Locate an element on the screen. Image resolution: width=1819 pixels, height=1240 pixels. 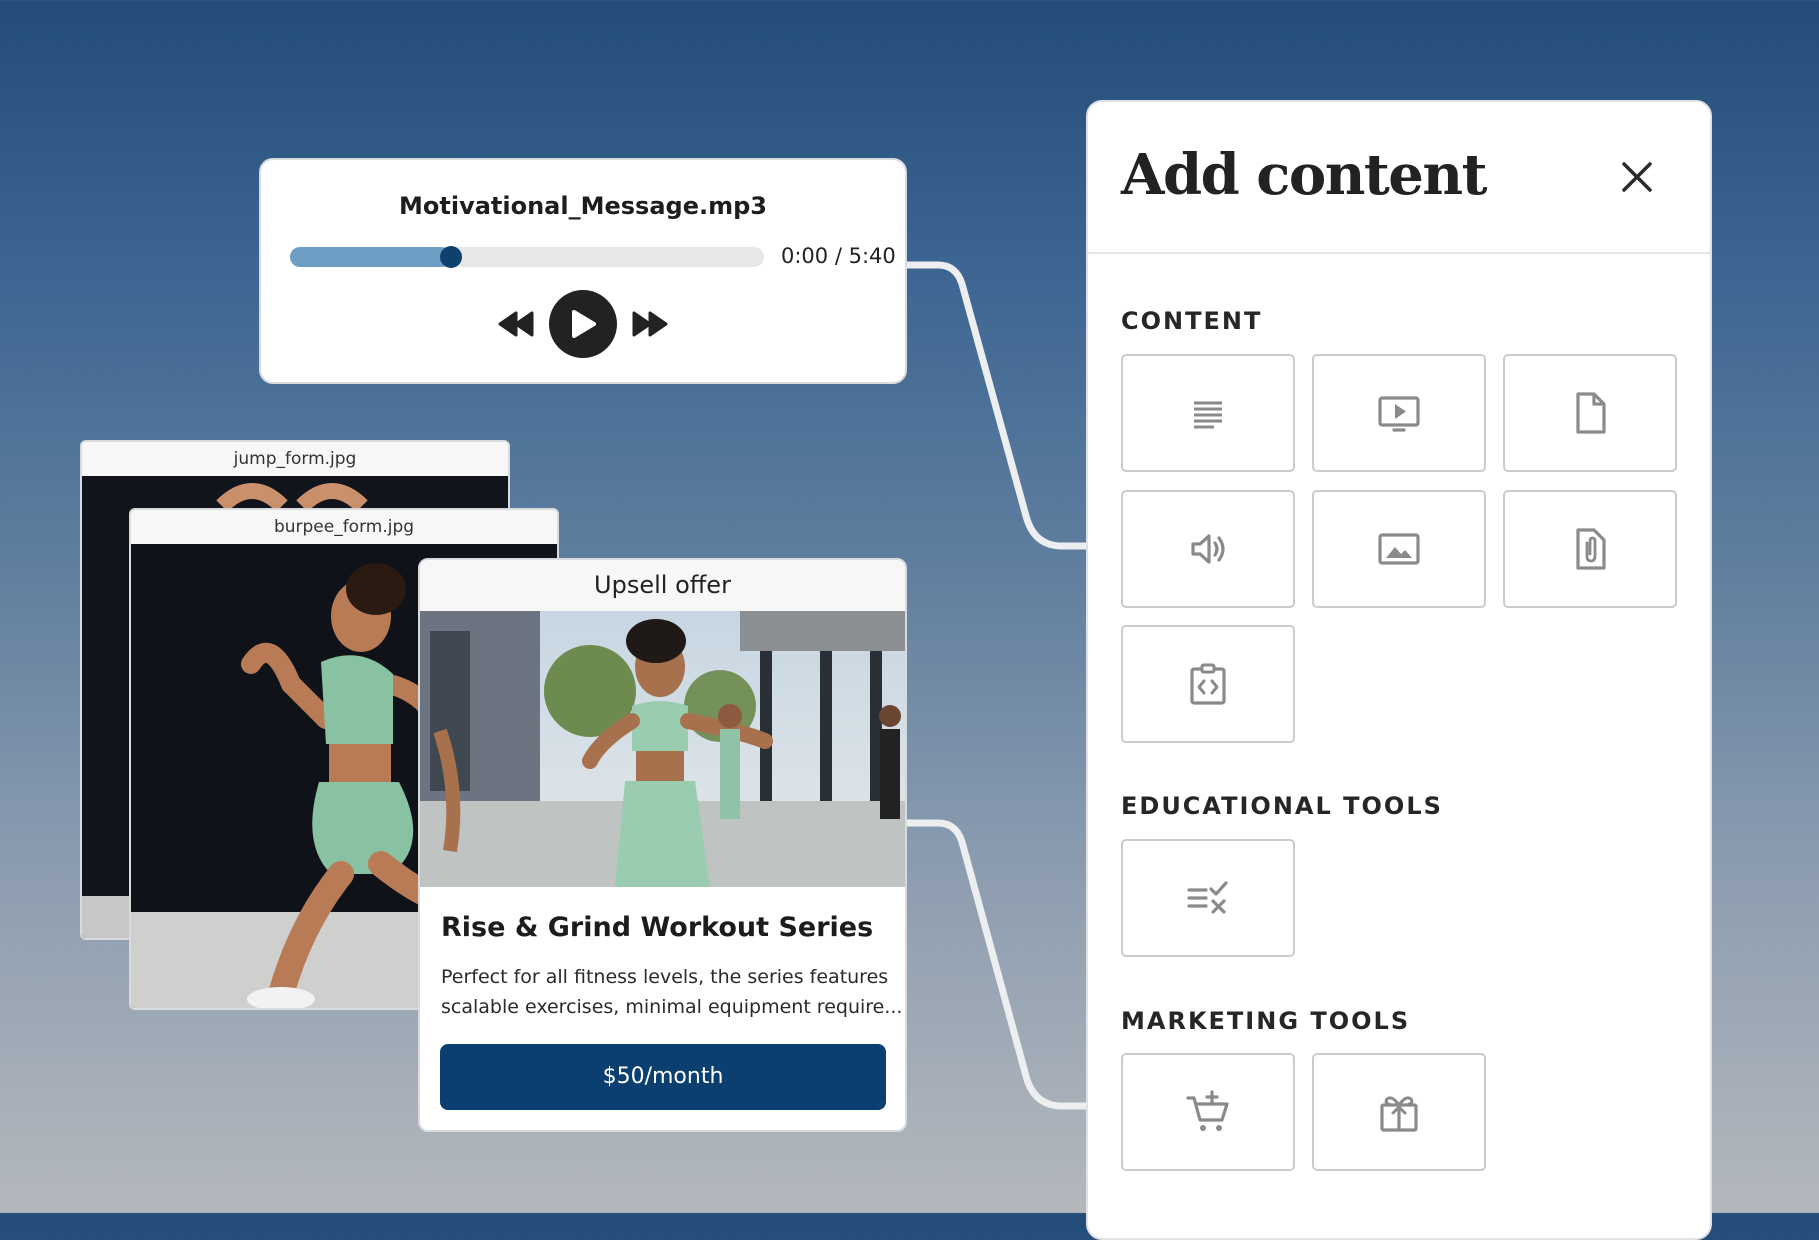
add-to-cart-icon is located at coordinates (1207, 1110).